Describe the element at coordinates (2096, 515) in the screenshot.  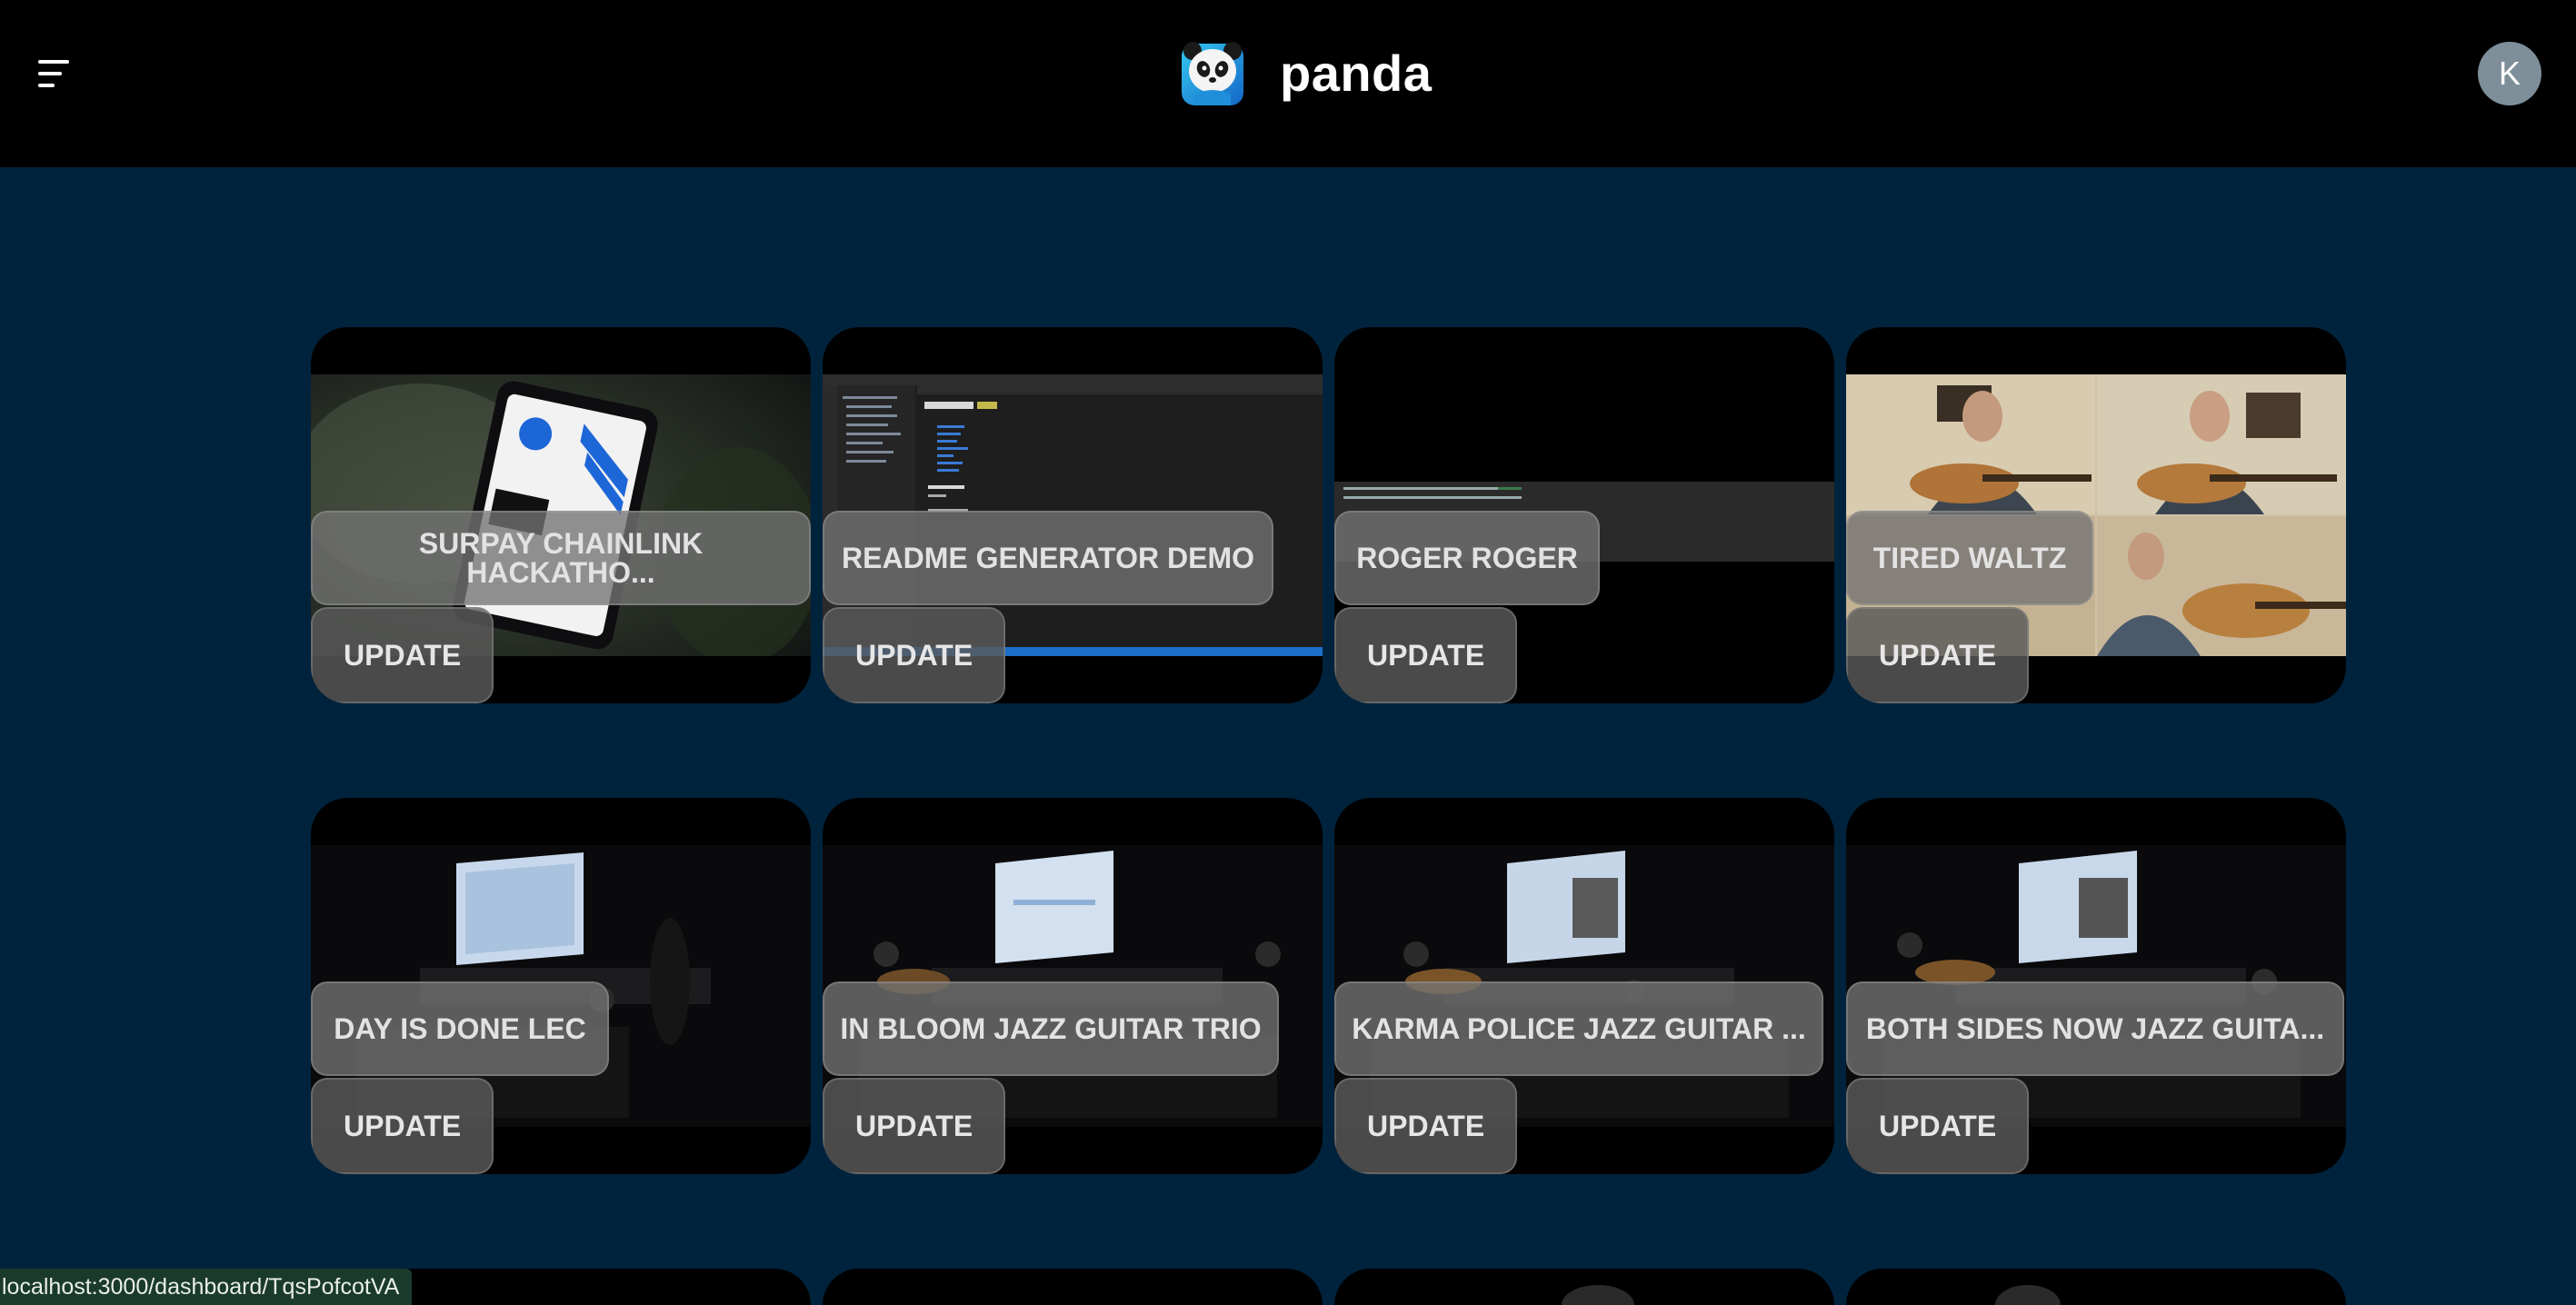
I see `video-card: TIRED WALTZ UPDATE` at that location.